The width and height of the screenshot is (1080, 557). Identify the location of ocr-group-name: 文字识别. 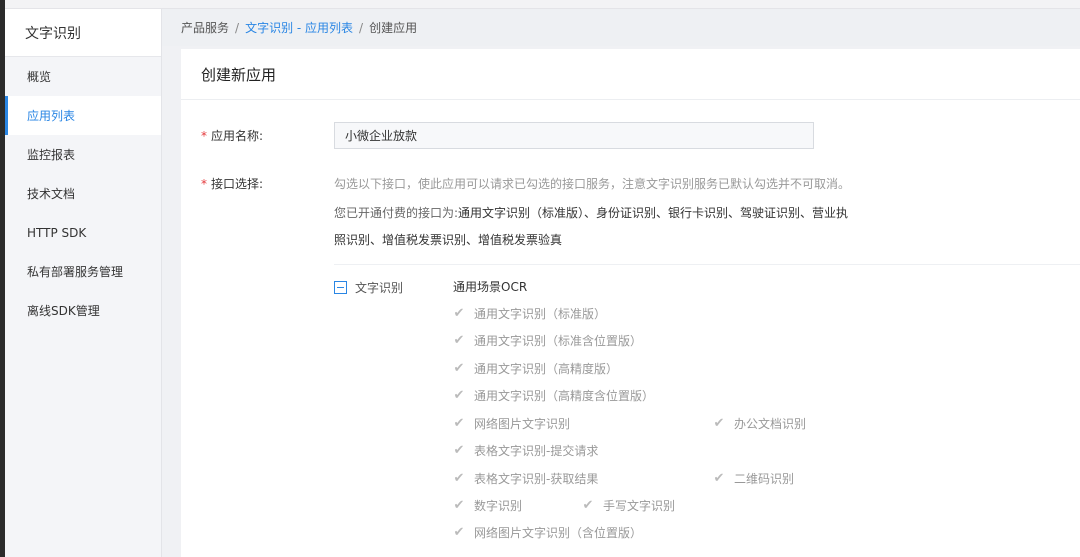
(379, 288).